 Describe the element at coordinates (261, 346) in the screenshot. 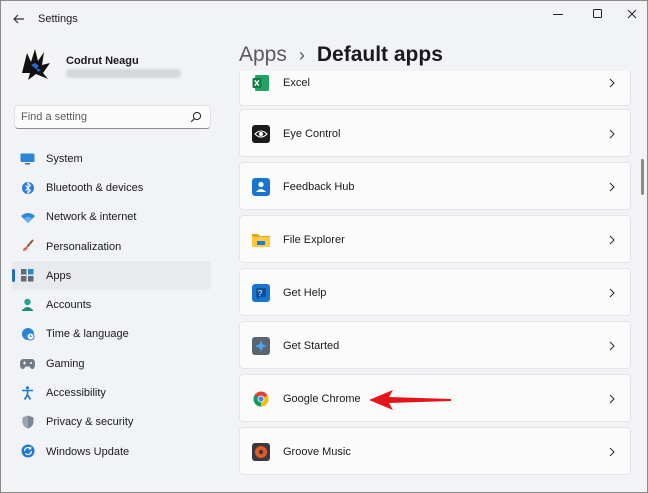

I see `get-started-icon` at that location.